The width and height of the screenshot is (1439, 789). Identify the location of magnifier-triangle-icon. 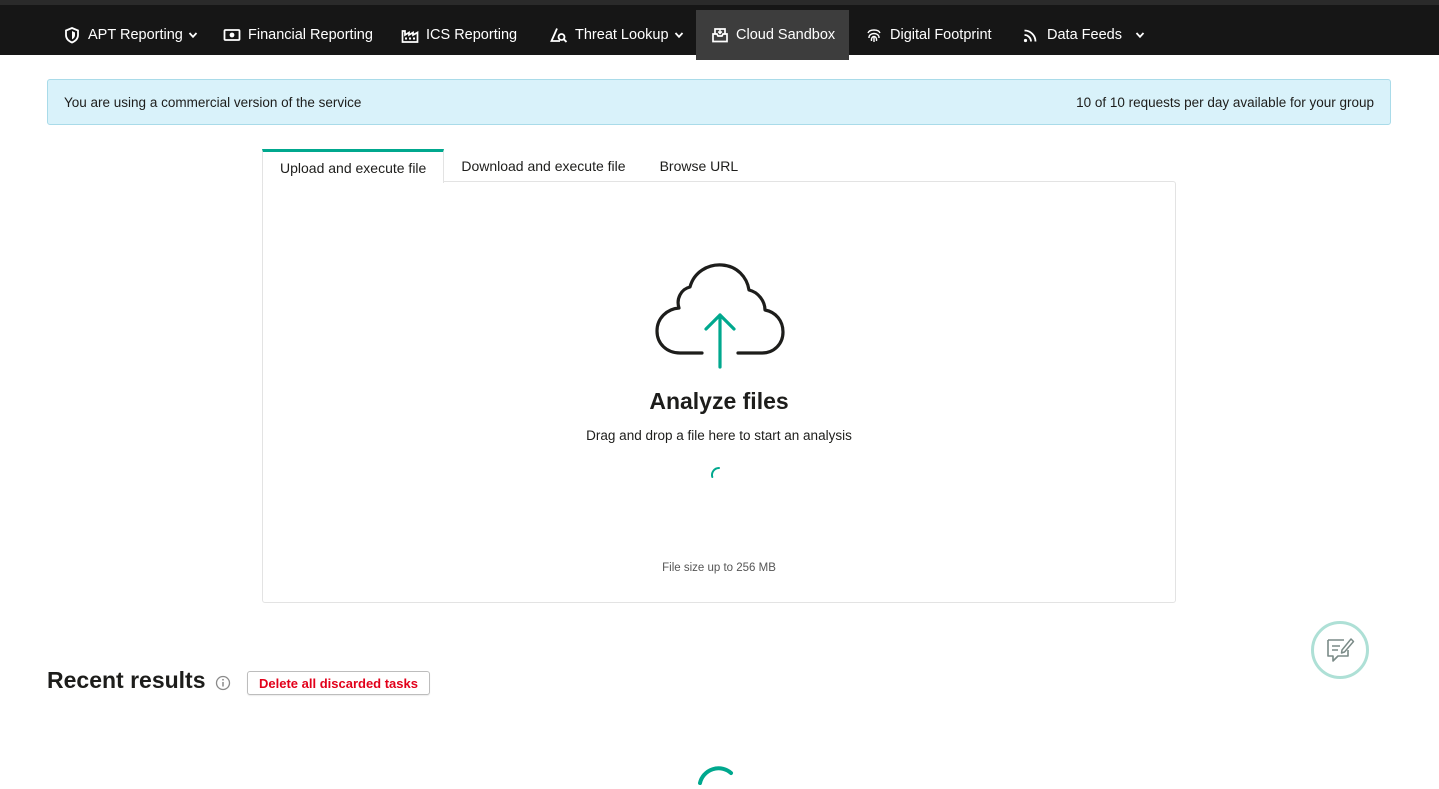
(559, 35).